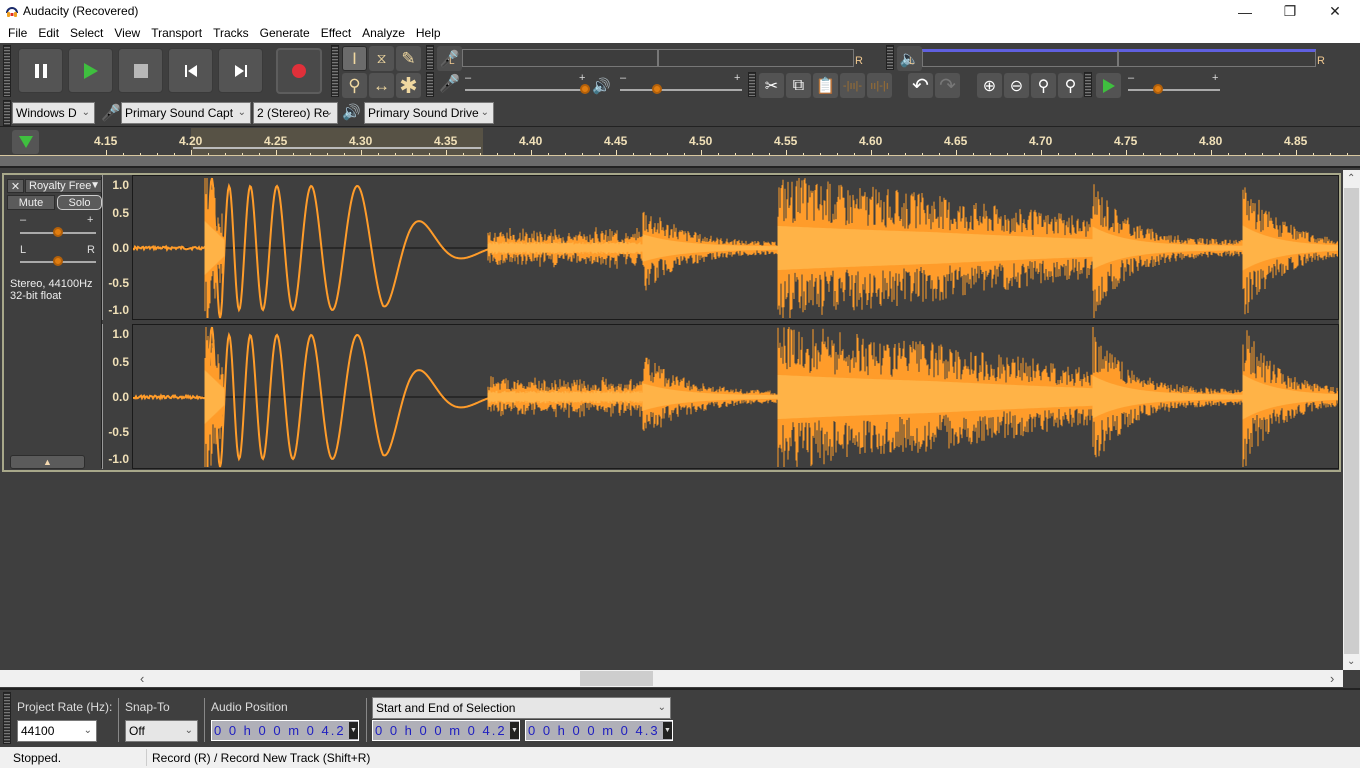 The height and width of the screenshot is (768, 1360). Describe the element at coordinates (585, 89) in the screenshot. I see `record-volume-knob` at that location.